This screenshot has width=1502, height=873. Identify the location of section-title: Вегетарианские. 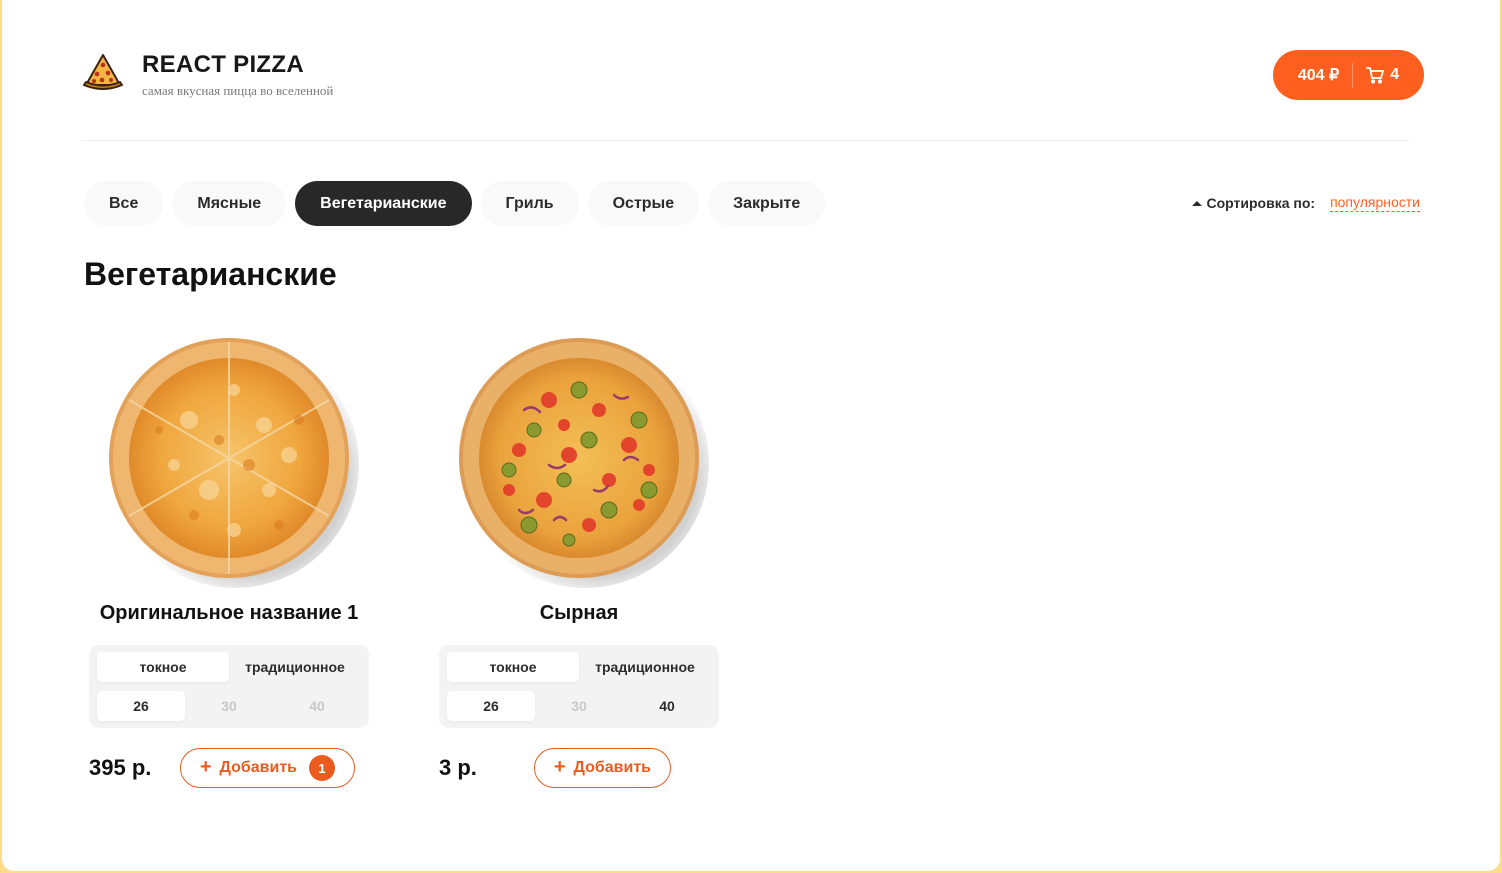
(210, 274).